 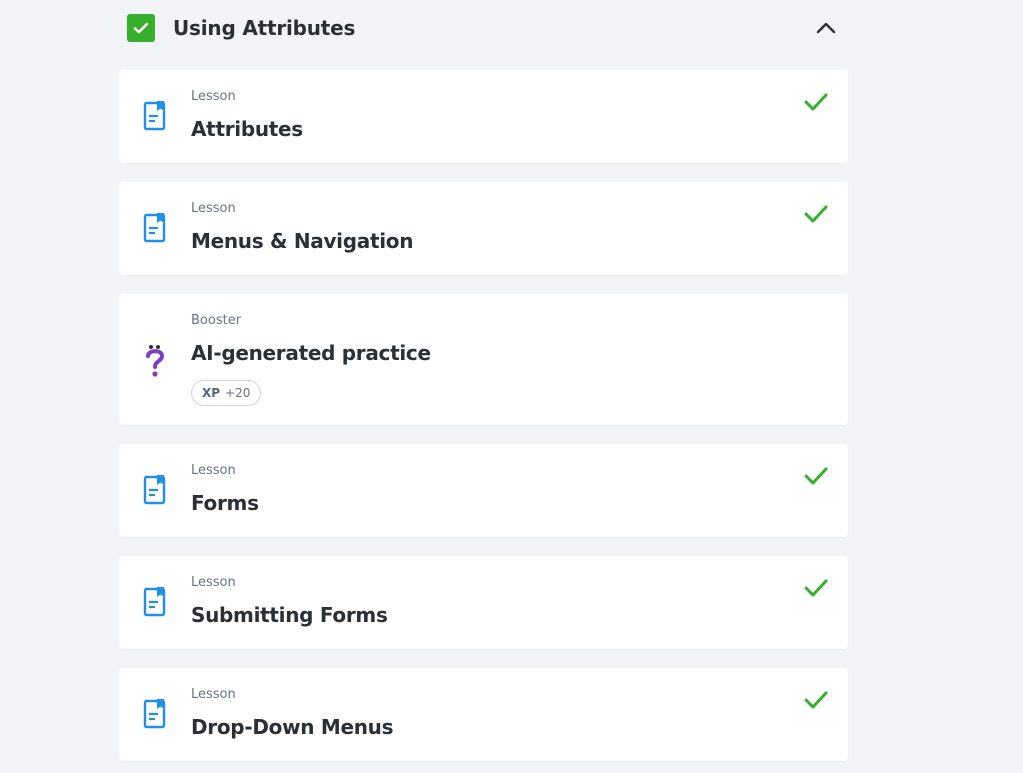 What do you see at coordinates (238, 393) in the screenshot?
I see `xp-value: +20` at bounding box center [238, 393].